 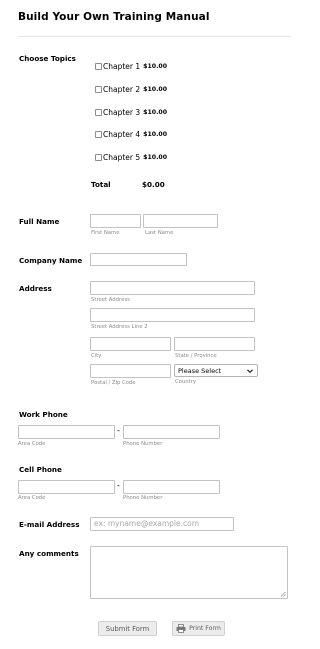 What do you see at coordinates (105, 233) in the screenshot?
I see `first-name-sublabel: First Name` at bounding box center [105, 233].